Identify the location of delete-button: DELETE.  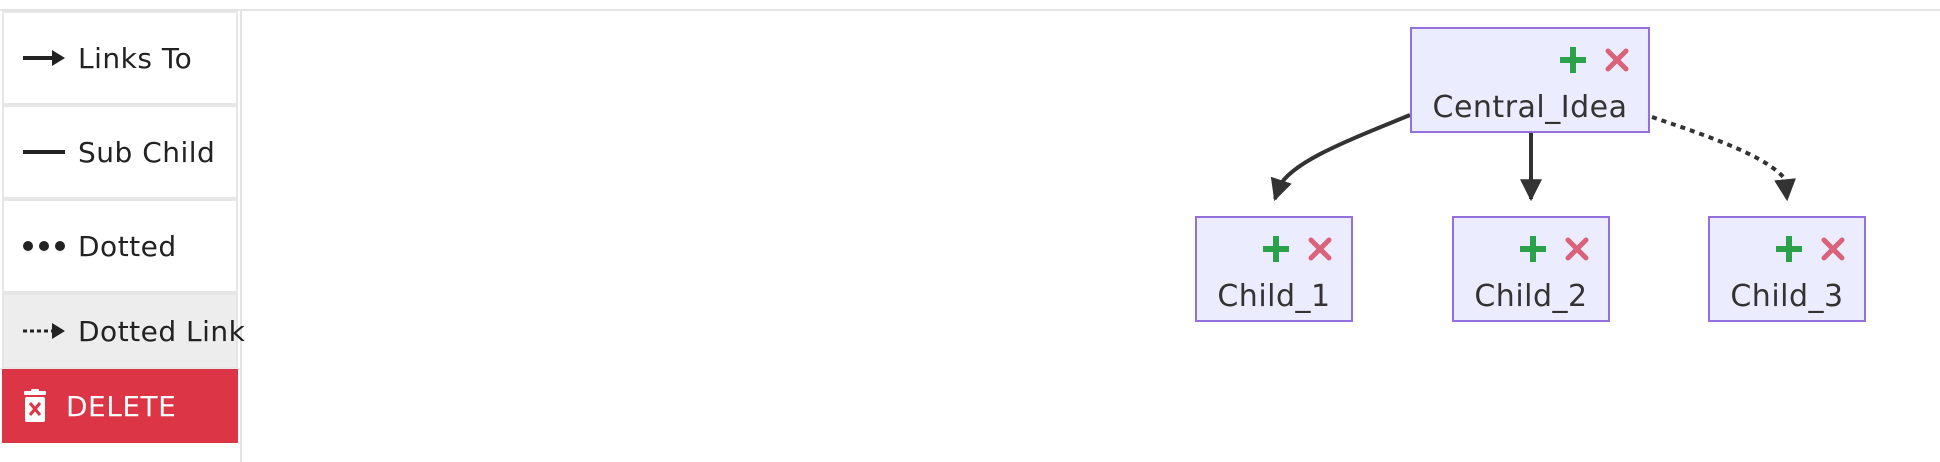
(120, 406).